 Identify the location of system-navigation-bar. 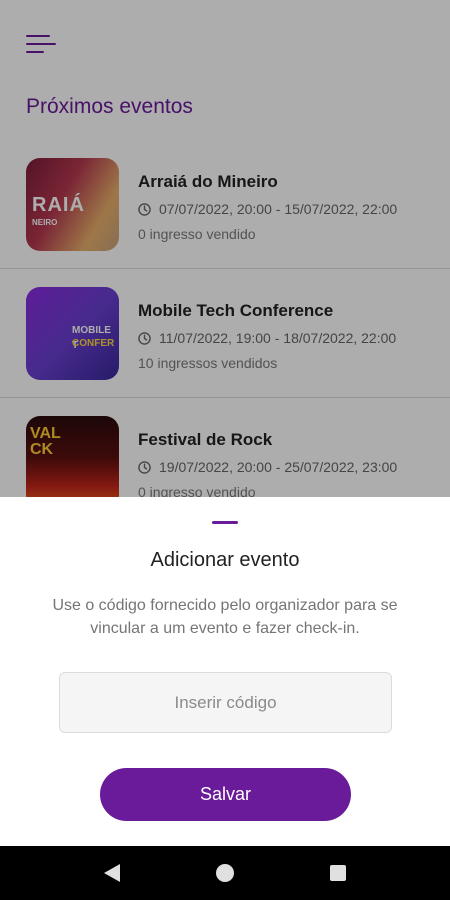
(225, 873).